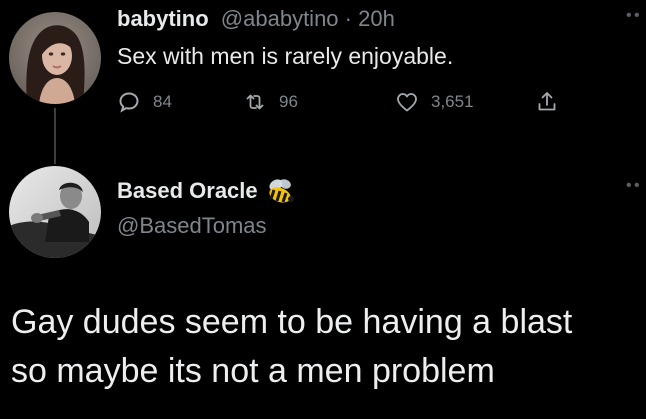 The image size is (646, 419). I want to click on like-count: 3,651, so click(452, 101).